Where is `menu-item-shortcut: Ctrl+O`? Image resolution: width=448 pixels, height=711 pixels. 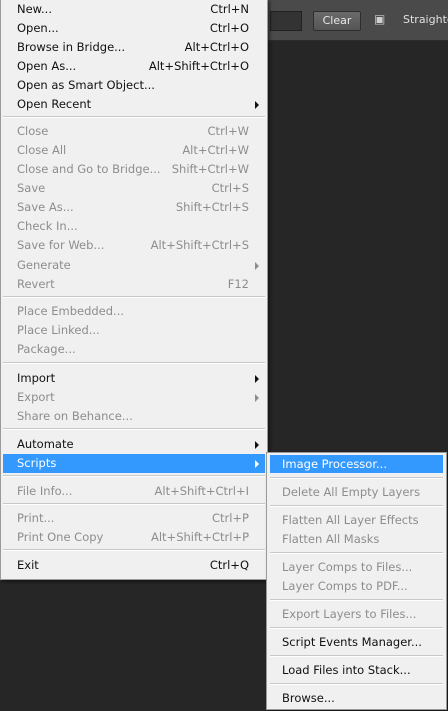 menu-item-shortcut: Ctrl+O is located at coordinates (229, 28).